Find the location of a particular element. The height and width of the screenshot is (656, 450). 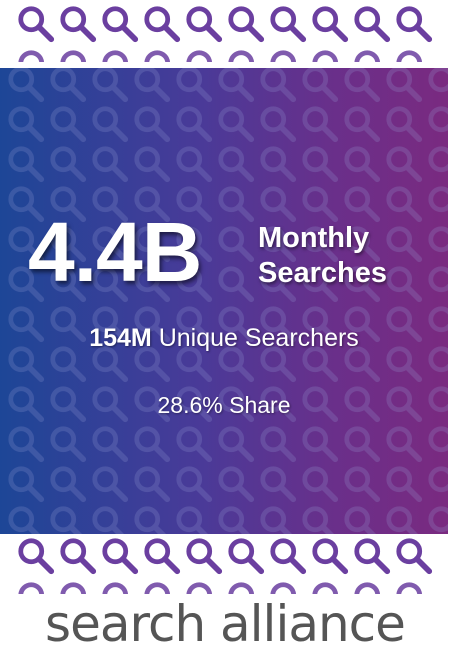

label-line-1: Monthly is located at coordinates (314, 238).